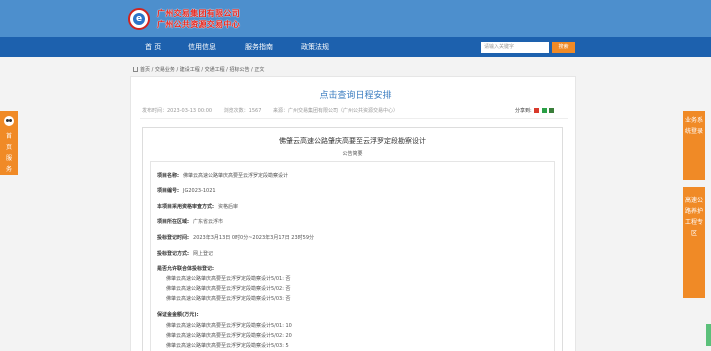 The image size is (711, 351). Describe the element at coordinates (135, 69) in the screenshot. I see `home-icon` at that location.